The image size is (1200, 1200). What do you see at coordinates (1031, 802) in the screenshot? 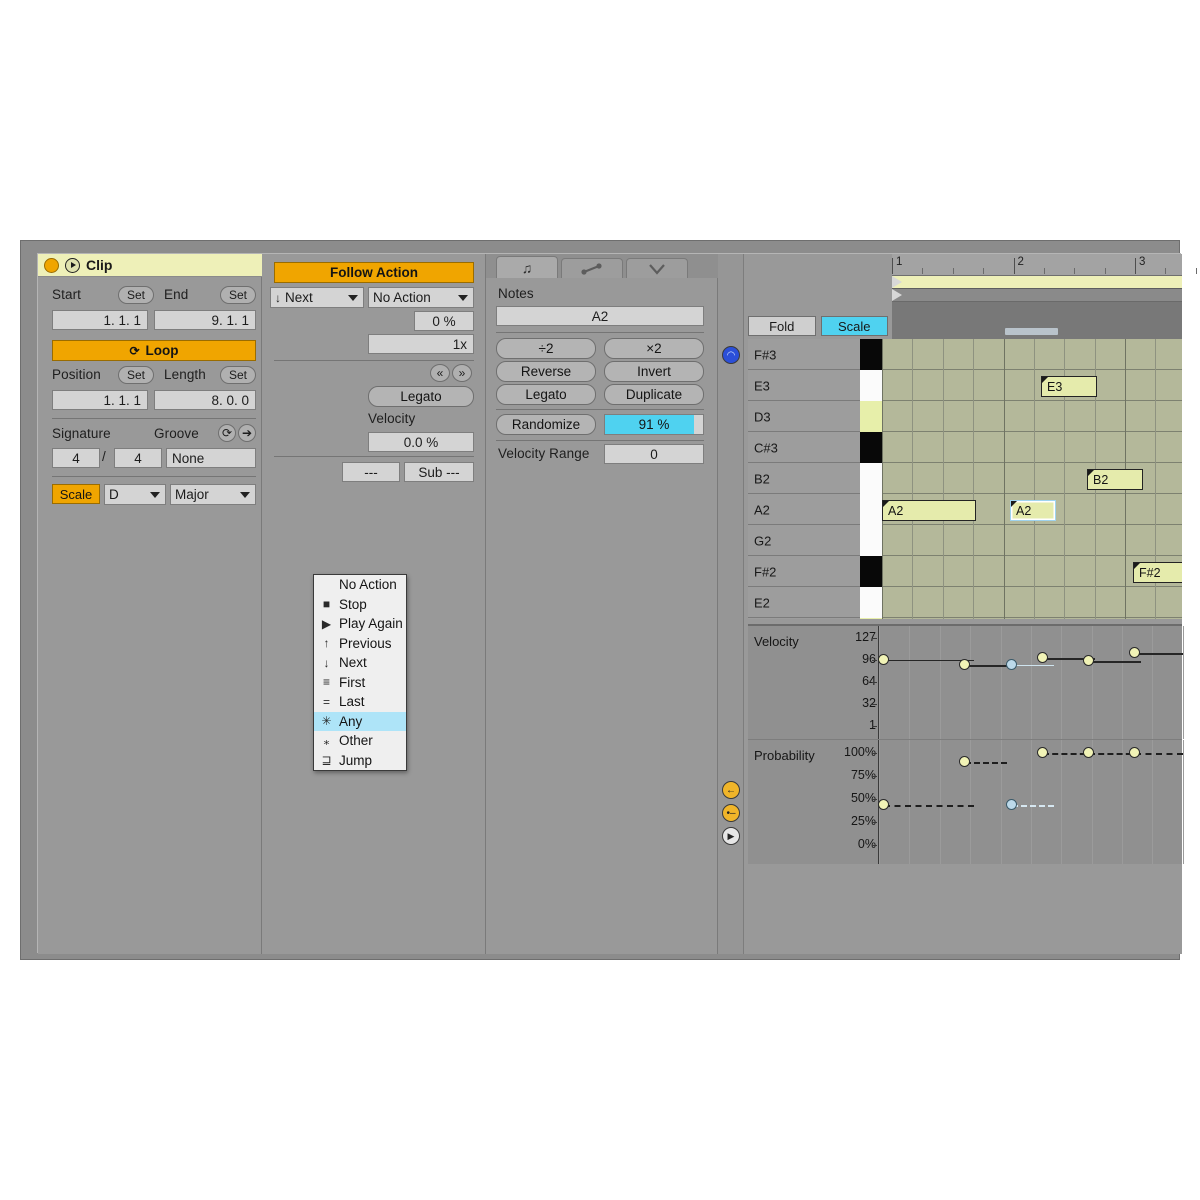
I see `probability-plot` at bounding box center [1031, 802].